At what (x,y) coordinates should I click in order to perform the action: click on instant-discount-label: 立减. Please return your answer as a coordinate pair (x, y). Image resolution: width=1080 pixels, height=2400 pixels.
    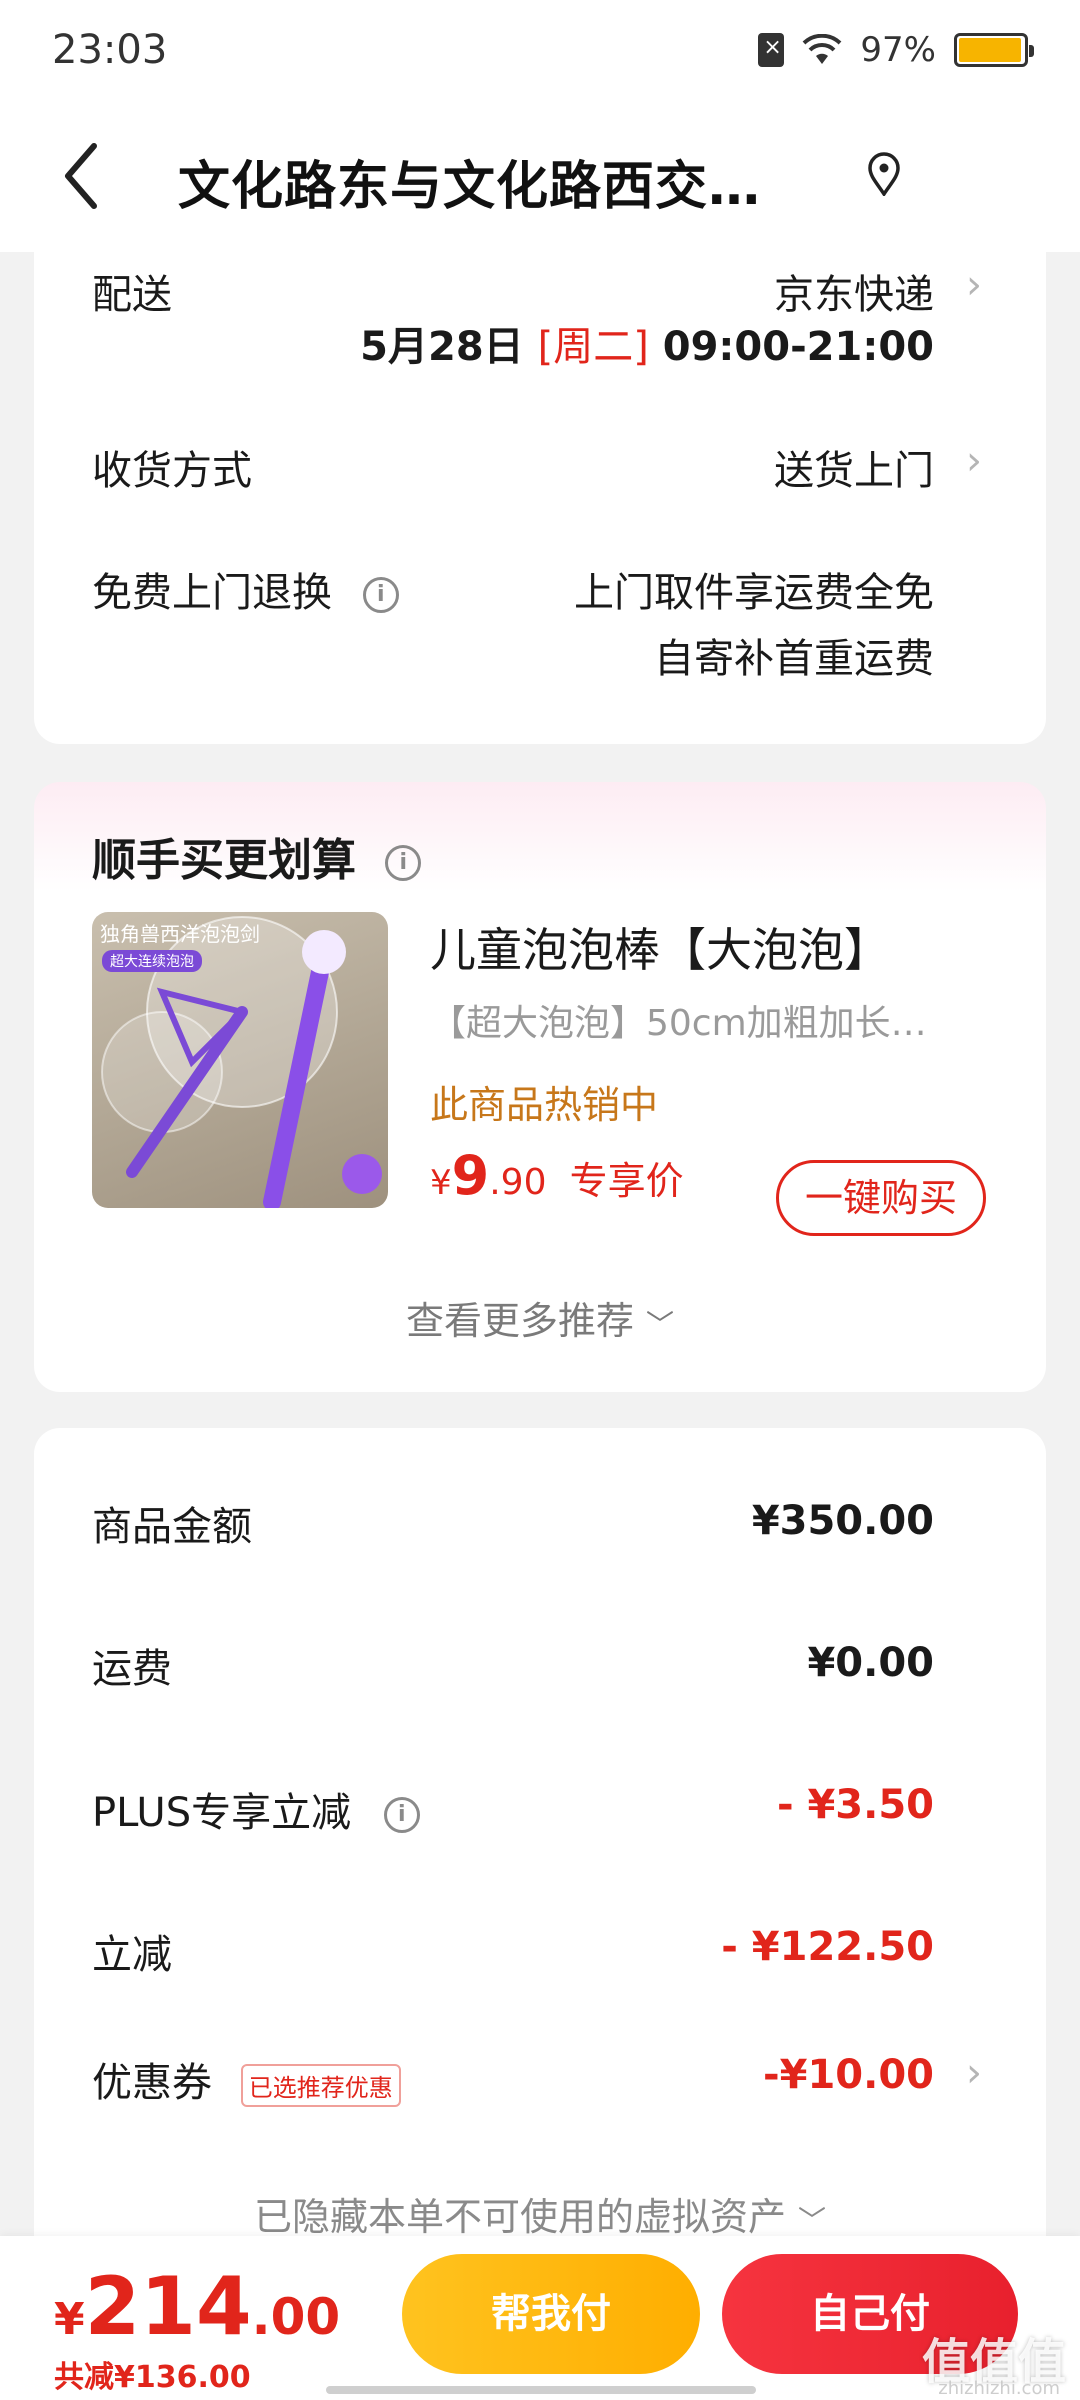
    Looking at the image, I should click on (132, 1955).